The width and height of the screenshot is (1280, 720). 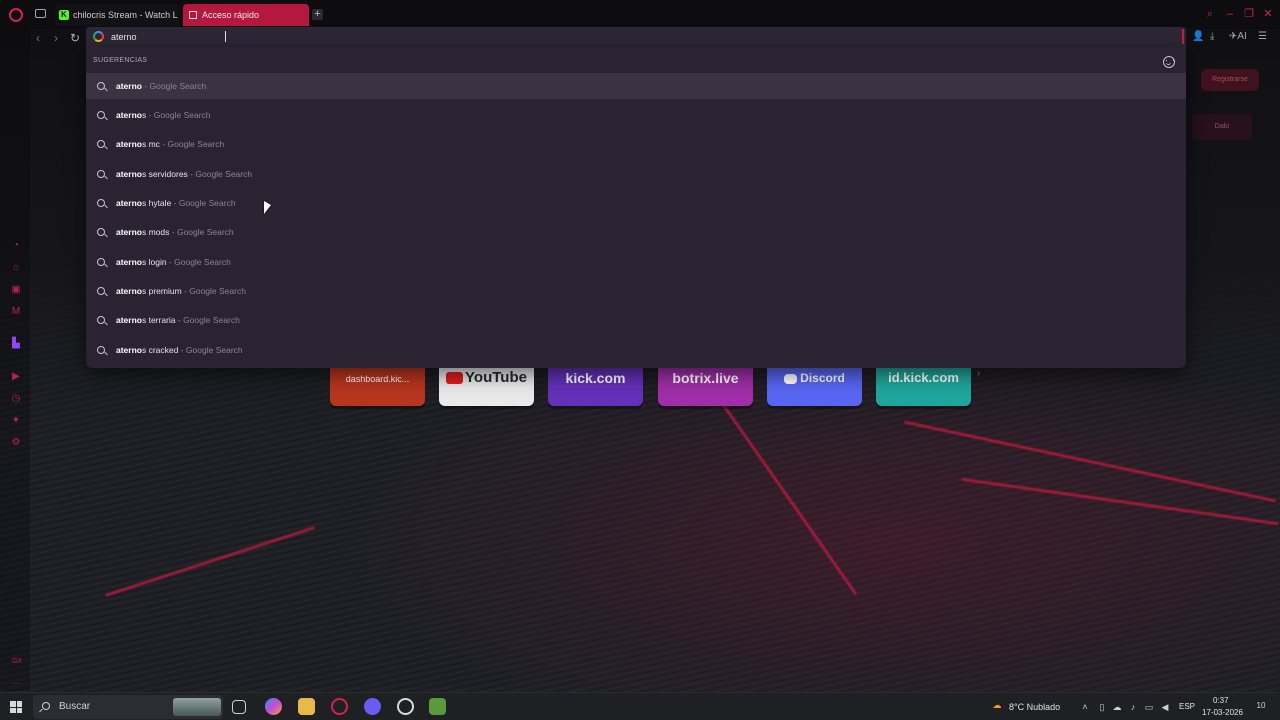 I want to click on microphone-icon: ♪, so click(x=1133, y=707).